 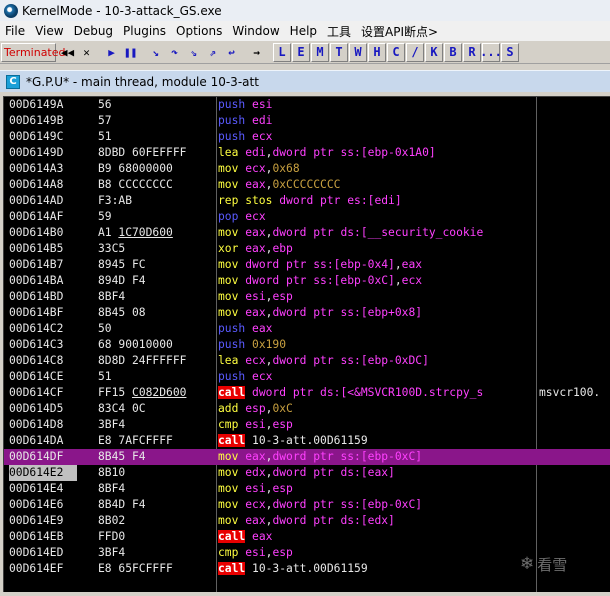 I want to click on address-cell: 00D614CE, so click(x=36, y=376).